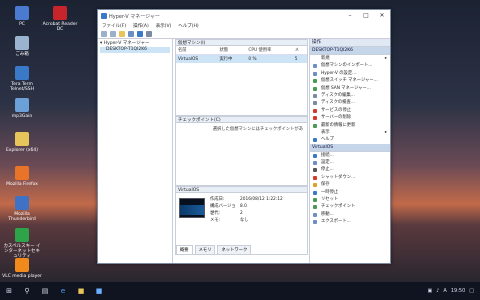 The width and height of the screenshot is (480, 300). I want to click on detail-label: 作成日:, so click(217, 199).